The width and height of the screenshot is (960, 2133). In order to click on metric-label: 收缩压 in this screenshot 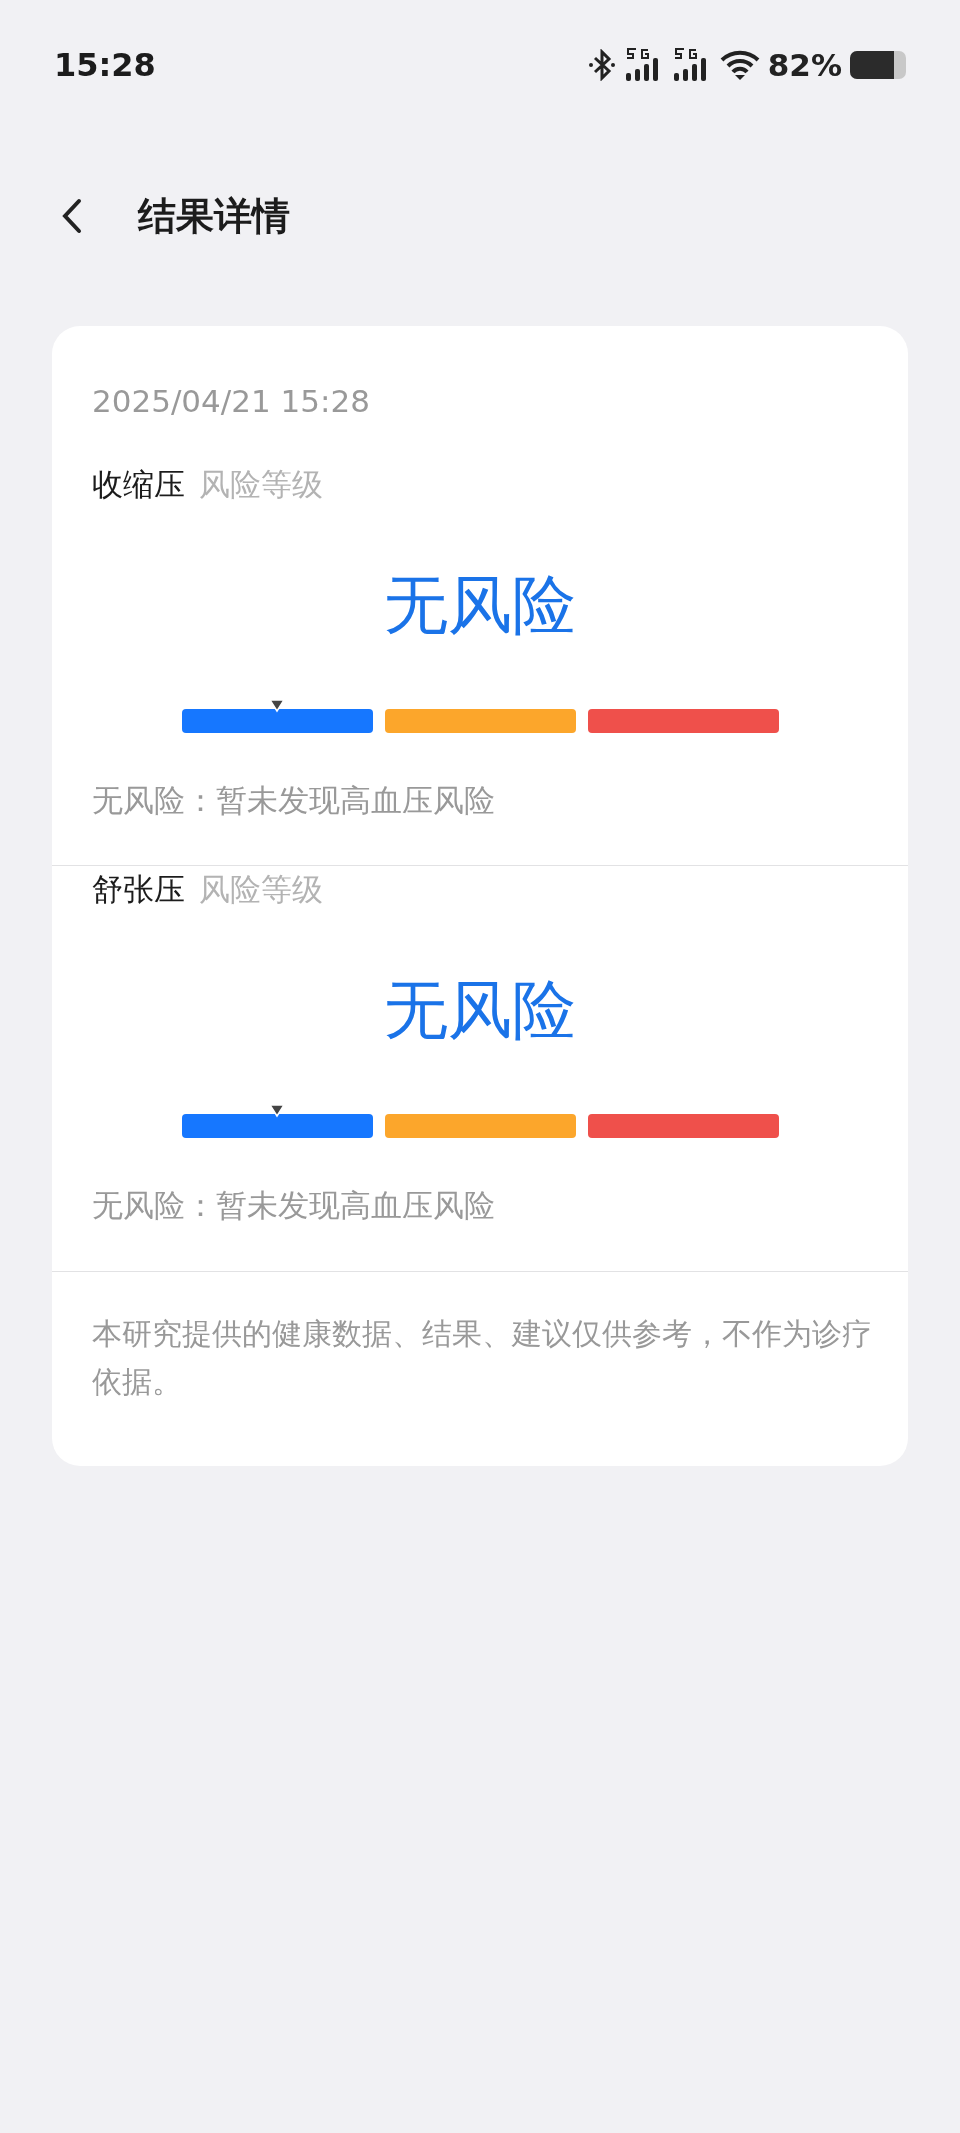, I will do `click(138, 484)`.